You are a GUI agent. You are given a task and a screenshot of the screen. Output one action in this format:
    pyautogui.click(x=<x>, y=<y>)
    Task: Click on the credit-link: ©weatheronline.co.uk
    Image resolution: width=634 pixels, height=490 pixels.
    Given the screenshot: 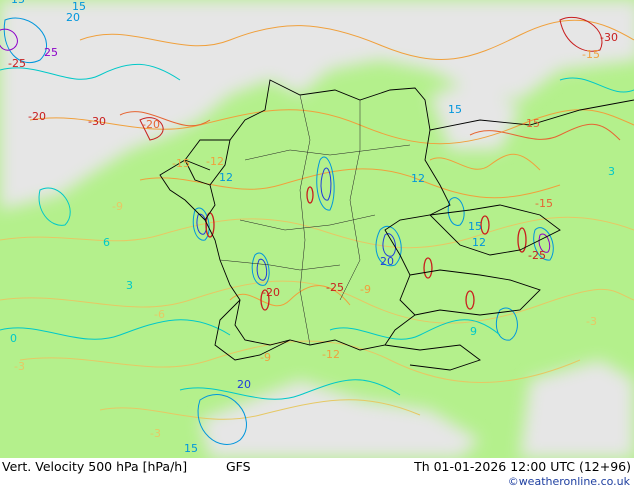 What is the action you would take?
    pyautogui.click(x=569, y=481)
    